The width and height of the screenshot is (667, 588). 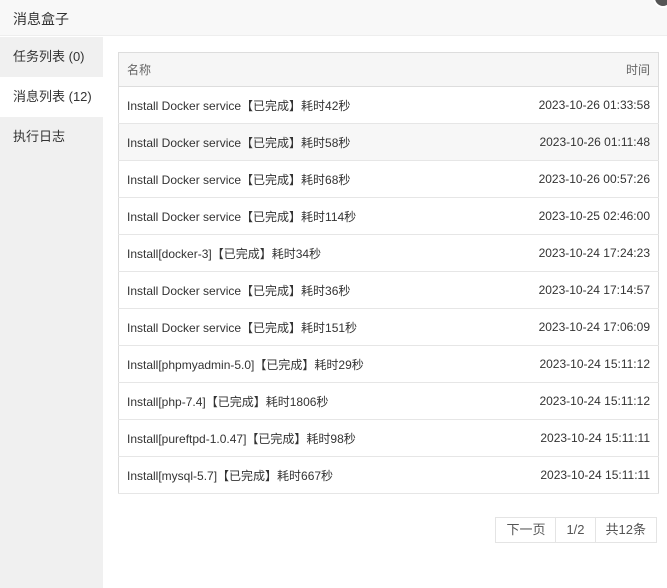 What do you see at coordinates (308, 401) in the screenshot?
I see `message-name: Install[php-7.4]【已完成】耗时1806秒` at bounding box center [308, 401].